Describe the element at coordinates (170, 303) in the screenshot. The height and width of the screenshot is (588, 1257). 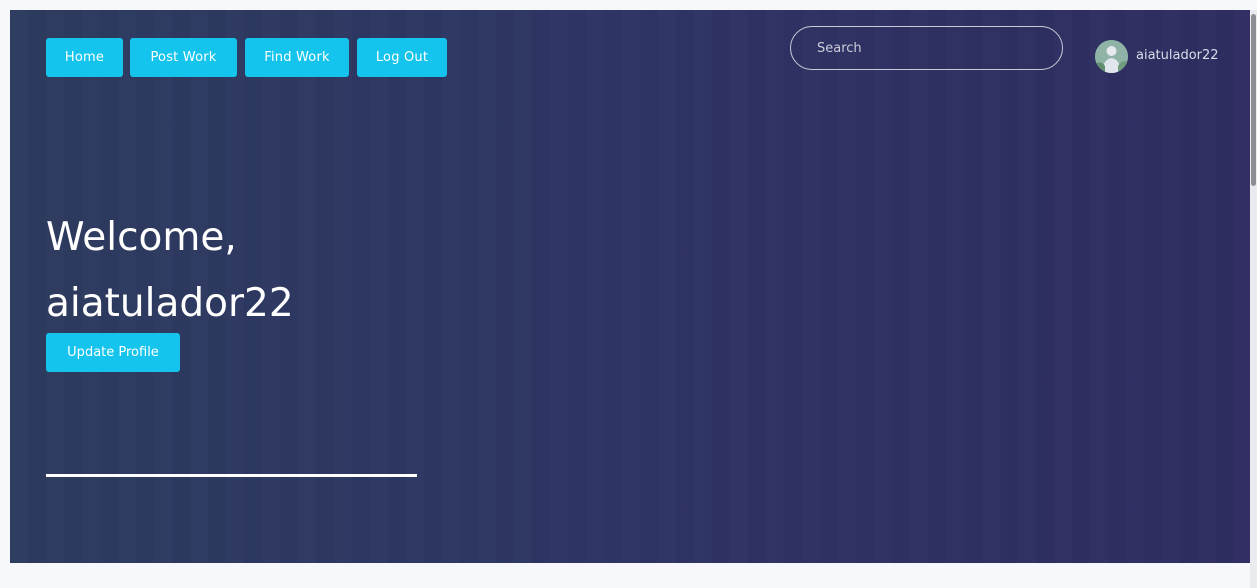
I see `welcome-username: aiatulador22` at that location.